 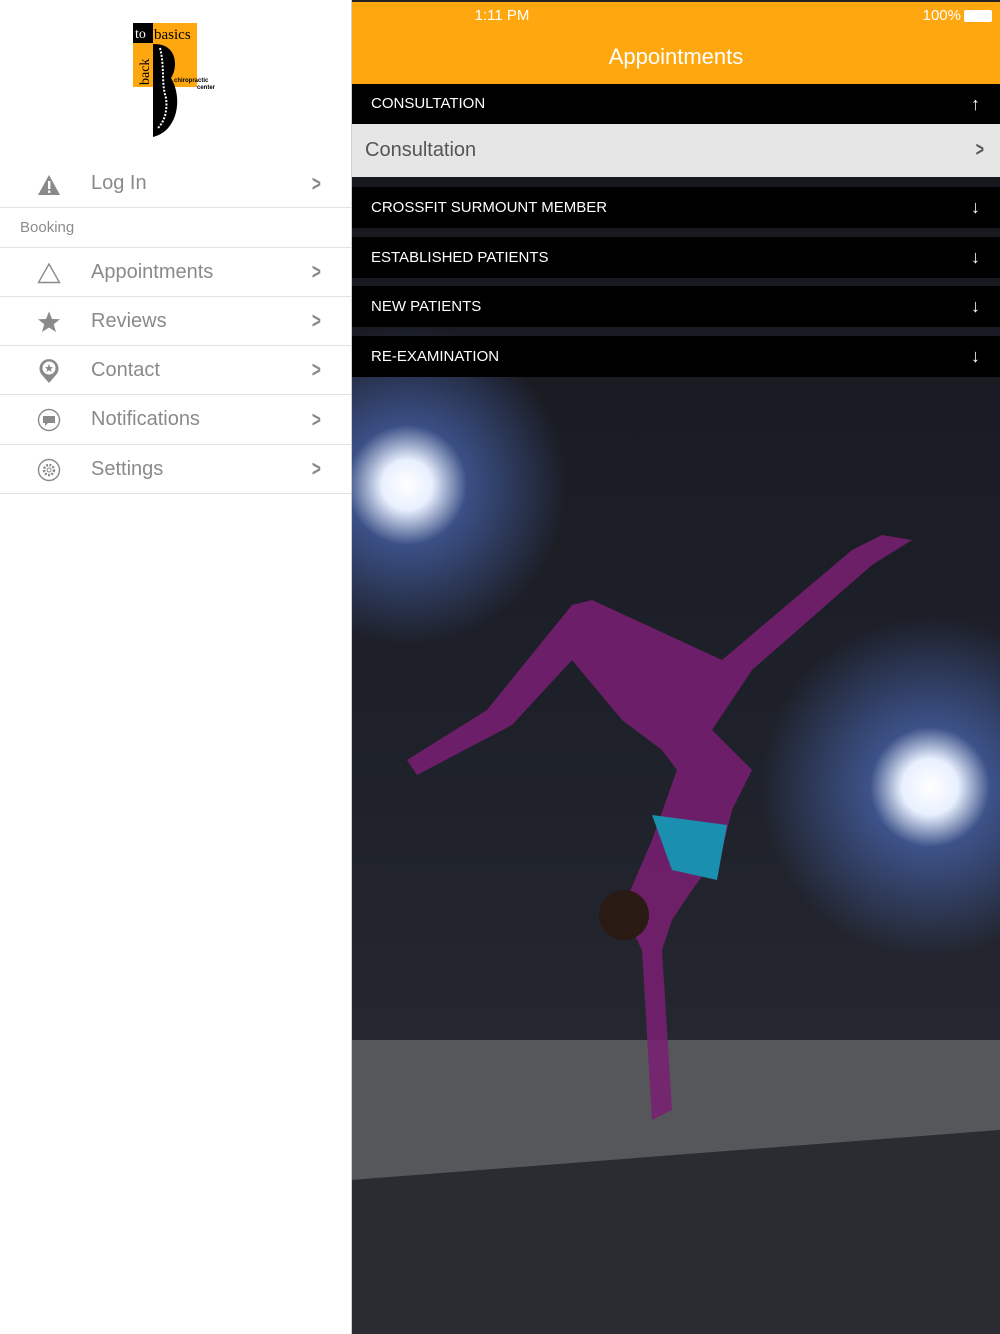 I want to click on accordion-label: ESTABLISHED PATIENTS, so click(x=460, y=257).